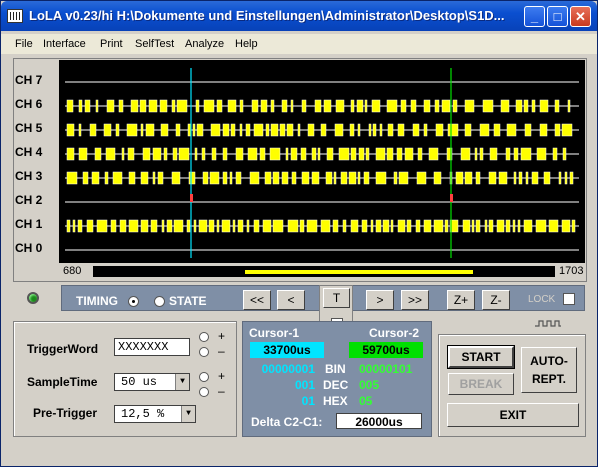 This screenshot has height=467, width=598. Describe the element at coordinates (221, 391) in the screenshot. I see `sample-minus-label: –` at that location.